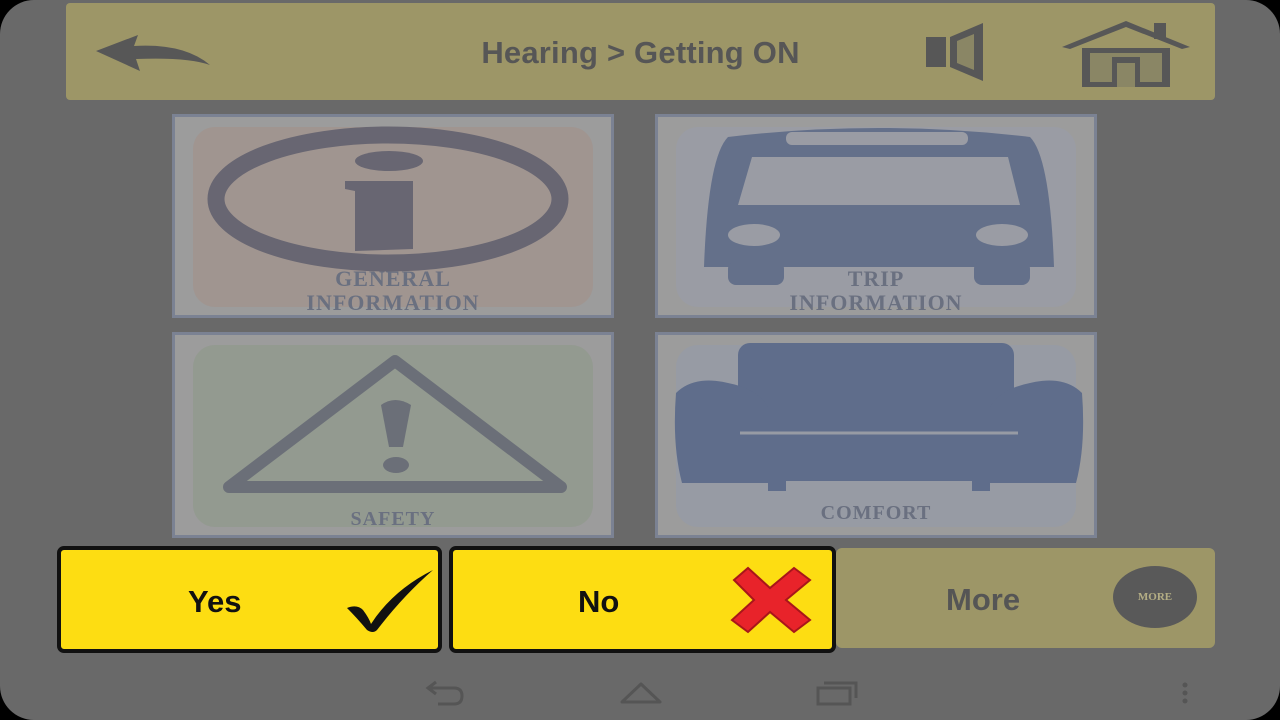 Image resolution: width=1280 pixels, height=720 pixels. I want to click on more-button: More MORE, so click(1025, 598).